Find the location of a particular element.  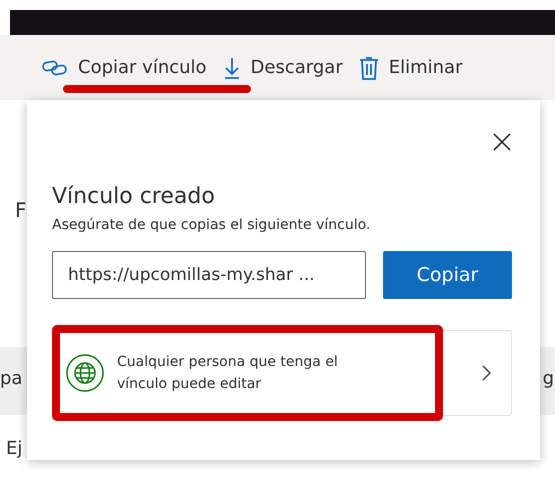

close-button is located at coordinates (502, 142).